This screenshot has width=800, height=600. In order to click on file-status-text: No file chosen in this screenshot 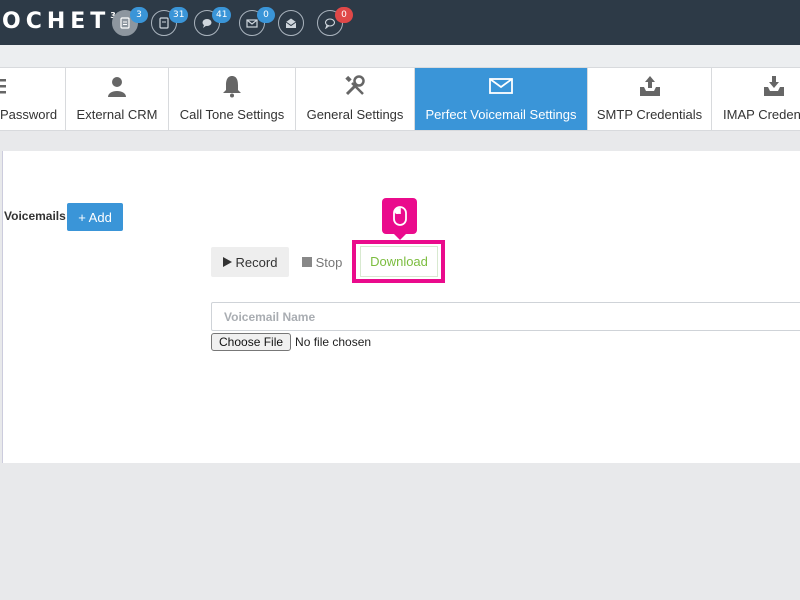, I will do `click(333, 342)`.